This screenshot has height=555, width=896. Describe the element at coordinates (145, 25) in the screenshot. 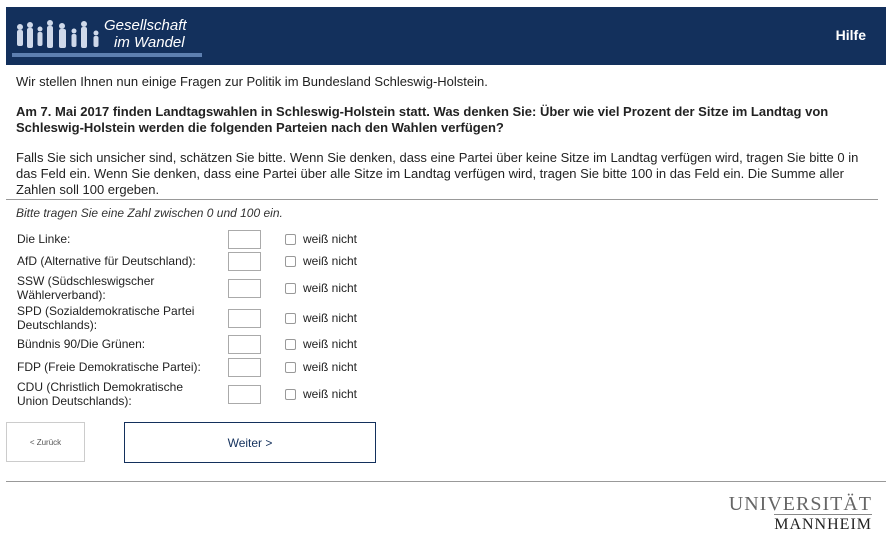

I see `logo-line-1: Gesellschaft` at that location.